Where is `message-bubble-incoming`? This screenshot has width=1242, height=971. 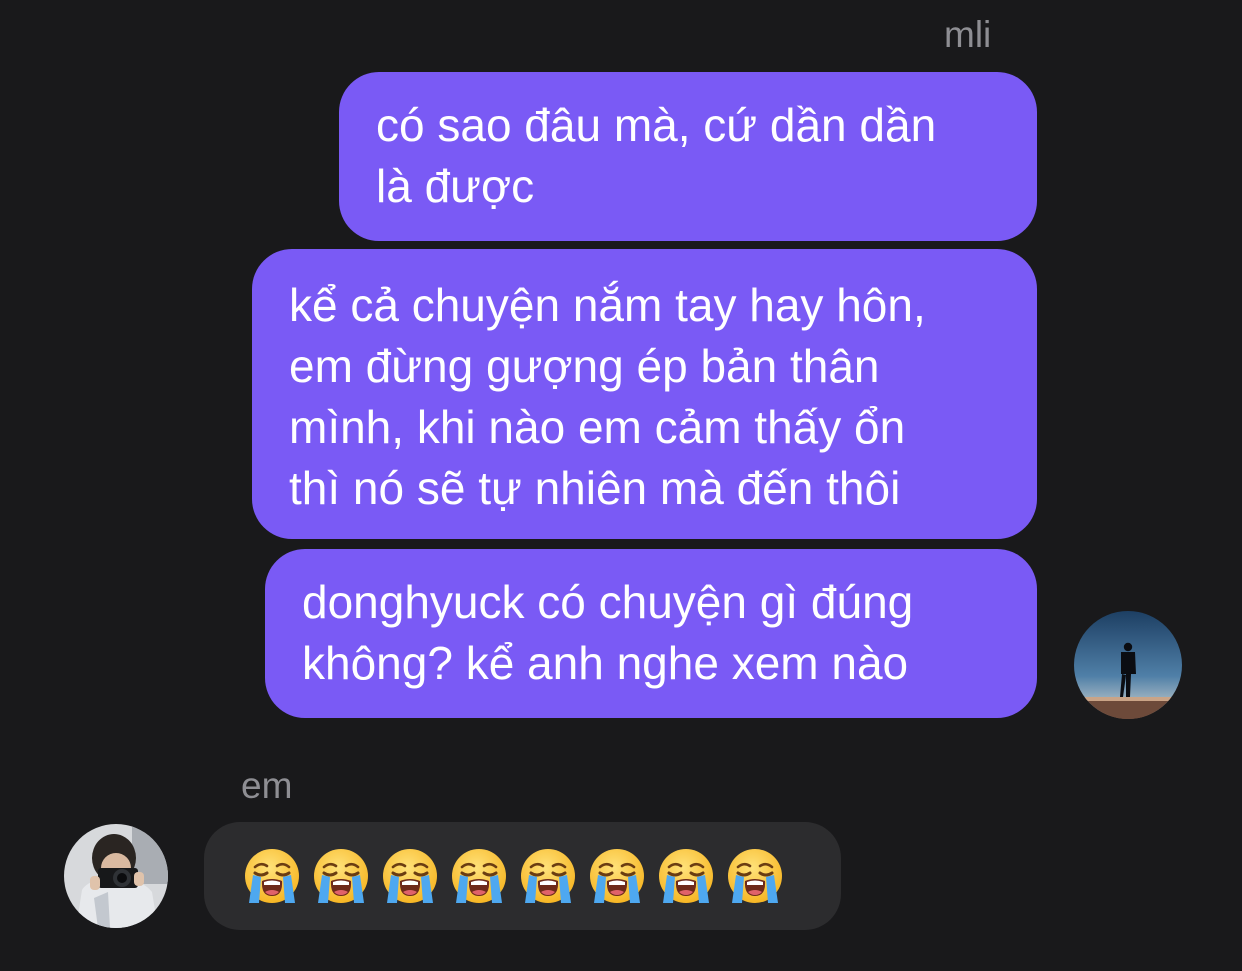
message-bubble-incoming is located at coordinates (522, 876).